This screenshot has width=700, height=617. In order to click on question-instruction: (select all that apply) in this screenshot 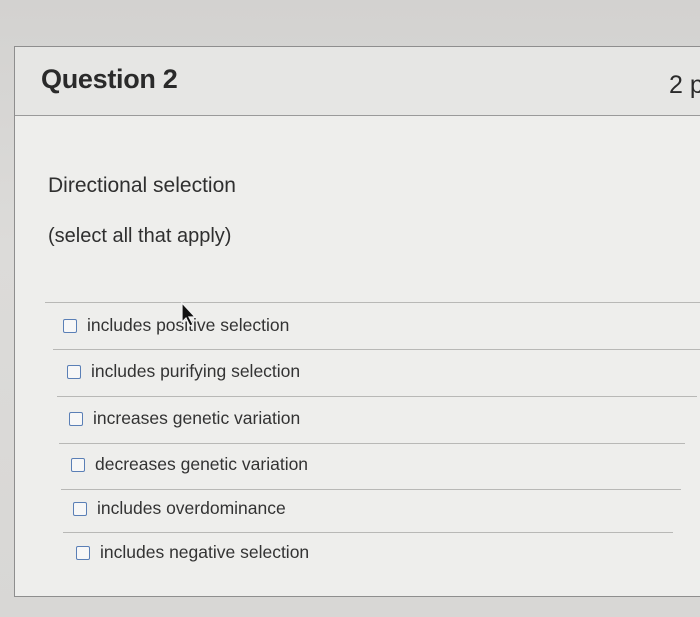, I will do `click(140, 236)`.